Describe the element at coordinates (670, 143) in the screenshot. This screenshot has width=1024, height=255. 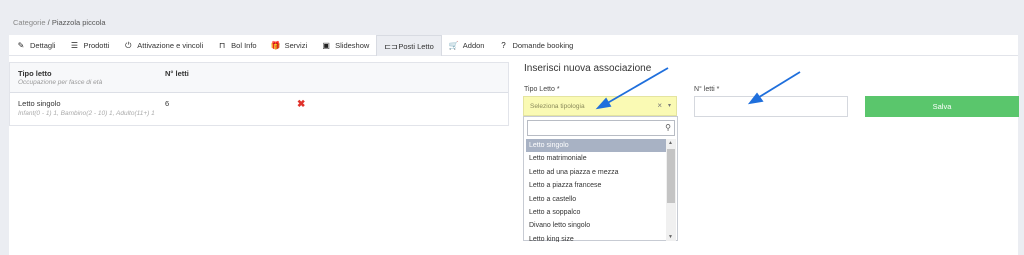
I see `scroll-up-icon: ▲` at that location.